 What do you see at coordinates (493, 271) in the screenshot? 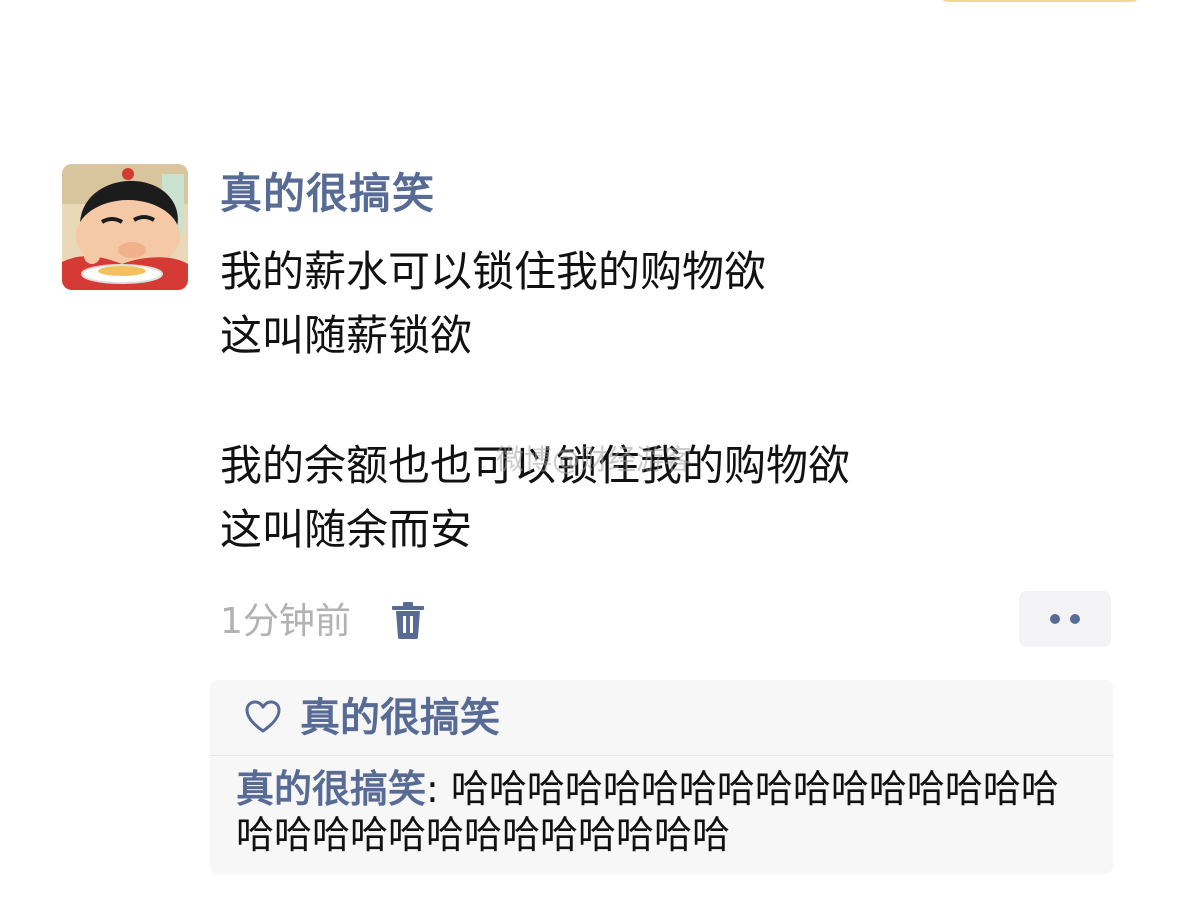
I see `post-line: 我的薪水可以锁住我的购物欲` at bounding box center [493, 271].